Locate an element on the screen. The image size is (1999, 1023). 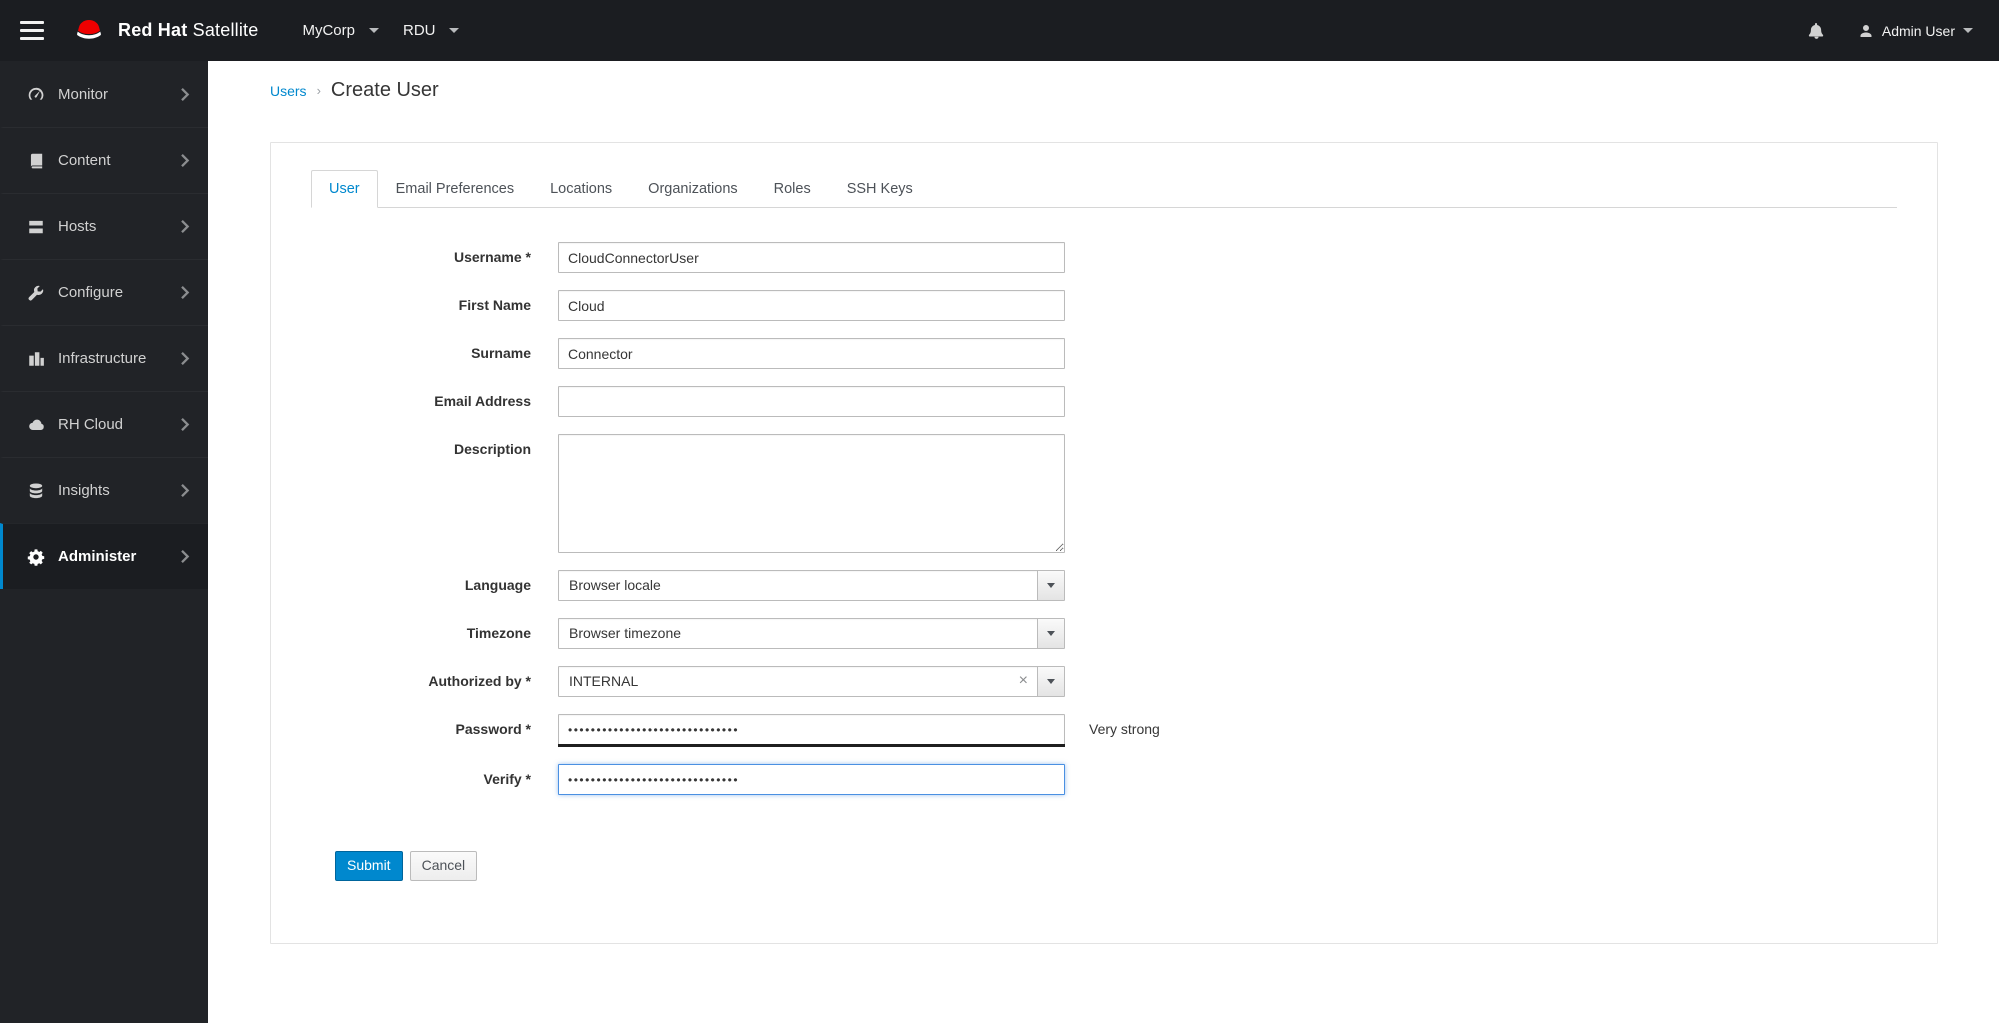
book-icon is located at coordinates (36, 160).